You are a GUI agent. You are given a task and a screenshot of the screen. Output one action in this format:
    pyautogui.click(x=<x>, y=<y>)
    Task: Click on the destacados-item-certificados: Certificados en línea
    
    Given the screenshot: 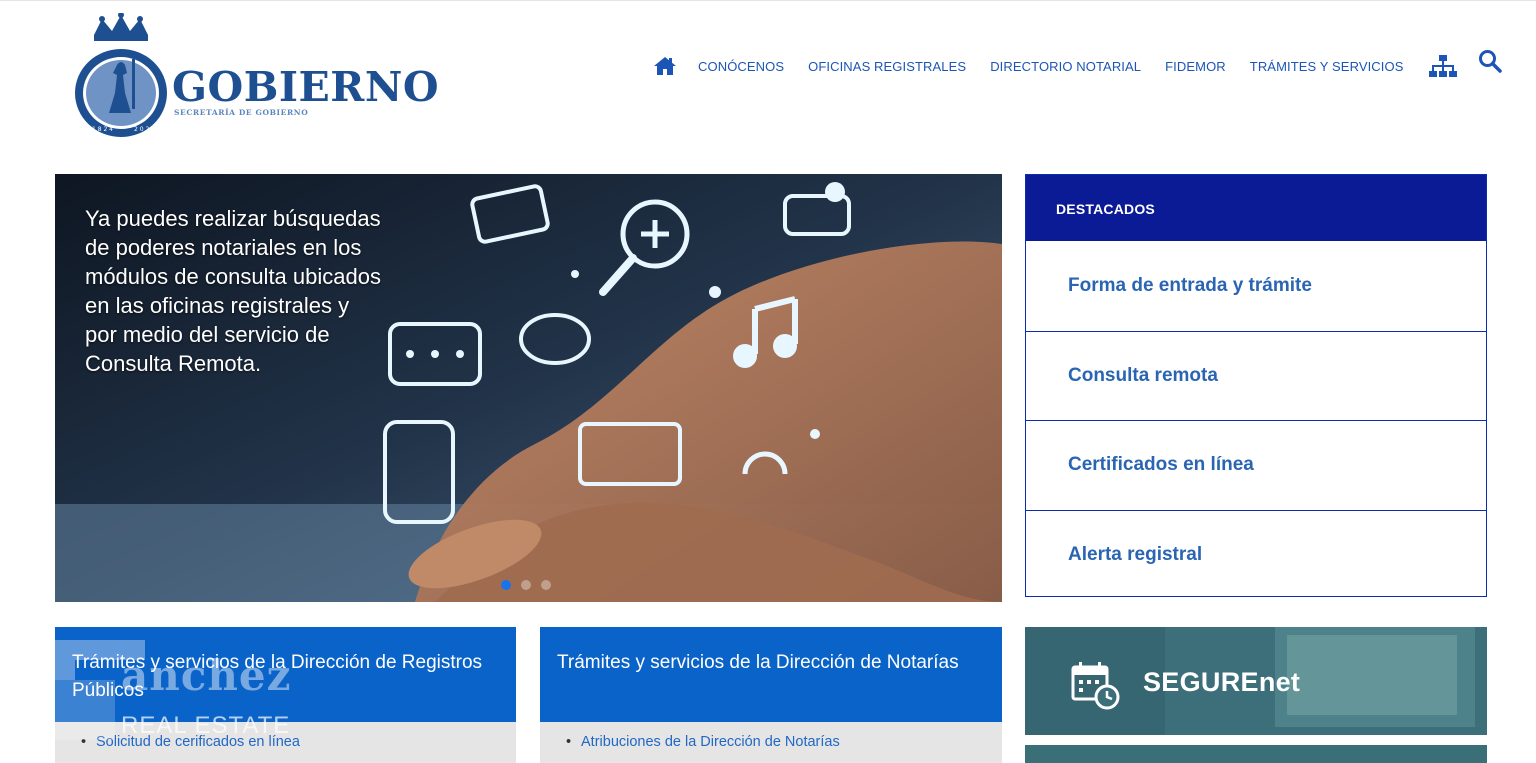 What is the action you would take?
    pyautogui.click(x=1256, y=465)
    